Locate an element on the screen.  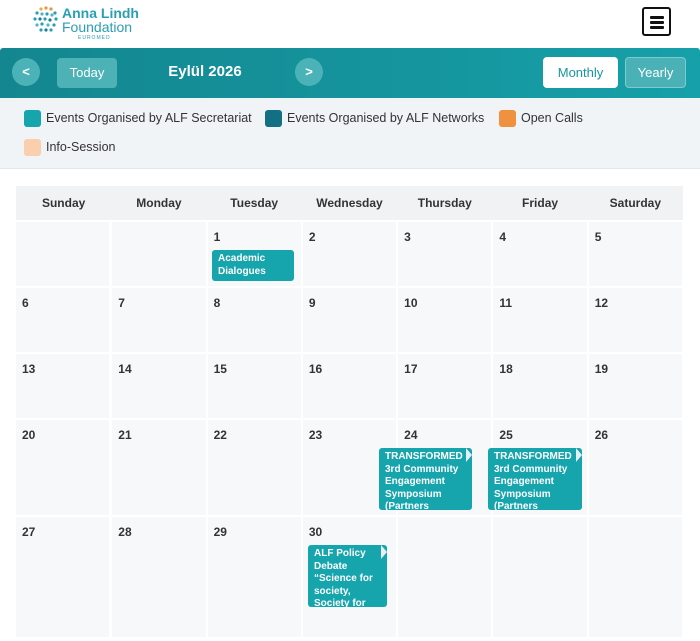
hamburger-menu-icon is located at coordinates (656, 21).